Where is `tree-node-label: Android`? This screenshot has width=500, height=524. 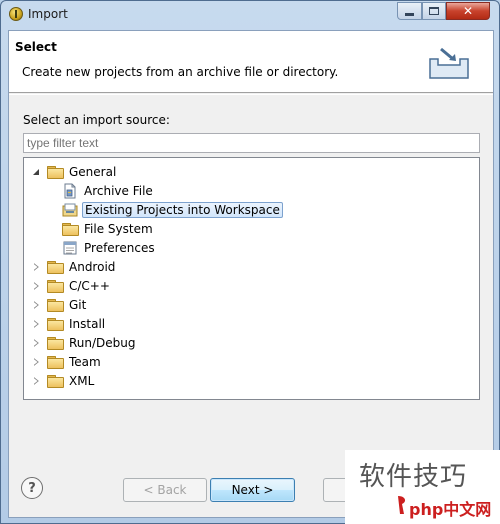 tree-node-label: Android is located at coordinates (92, 267).